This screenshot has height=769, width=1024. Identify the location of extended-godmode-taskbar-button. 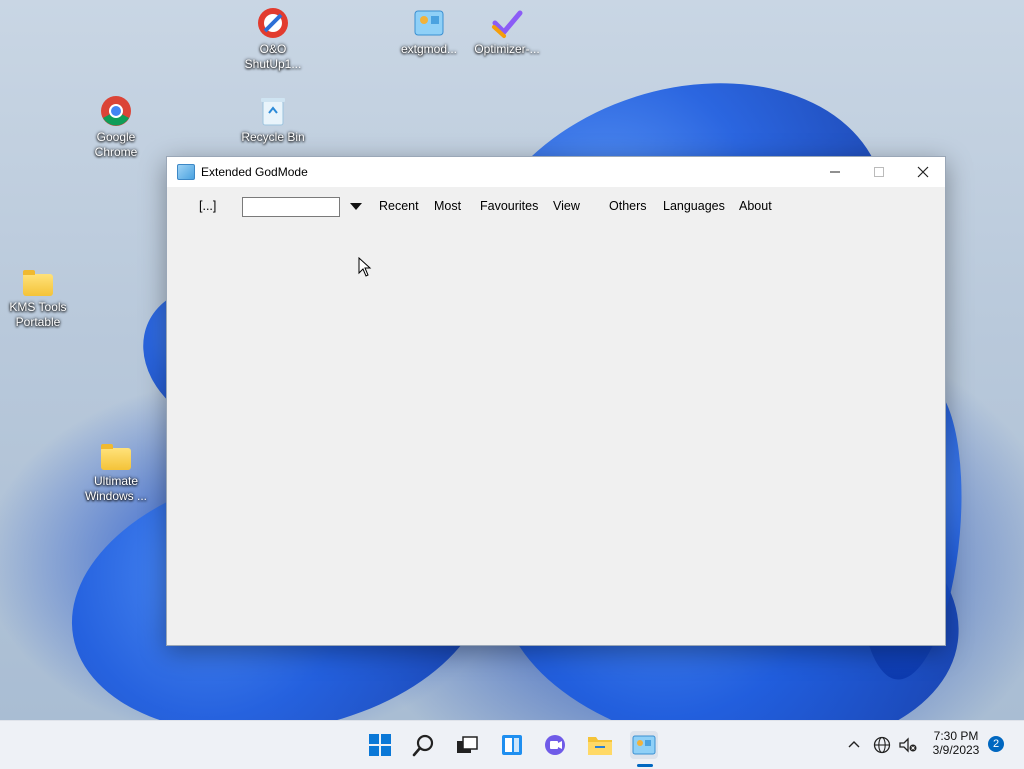
(644, 745).